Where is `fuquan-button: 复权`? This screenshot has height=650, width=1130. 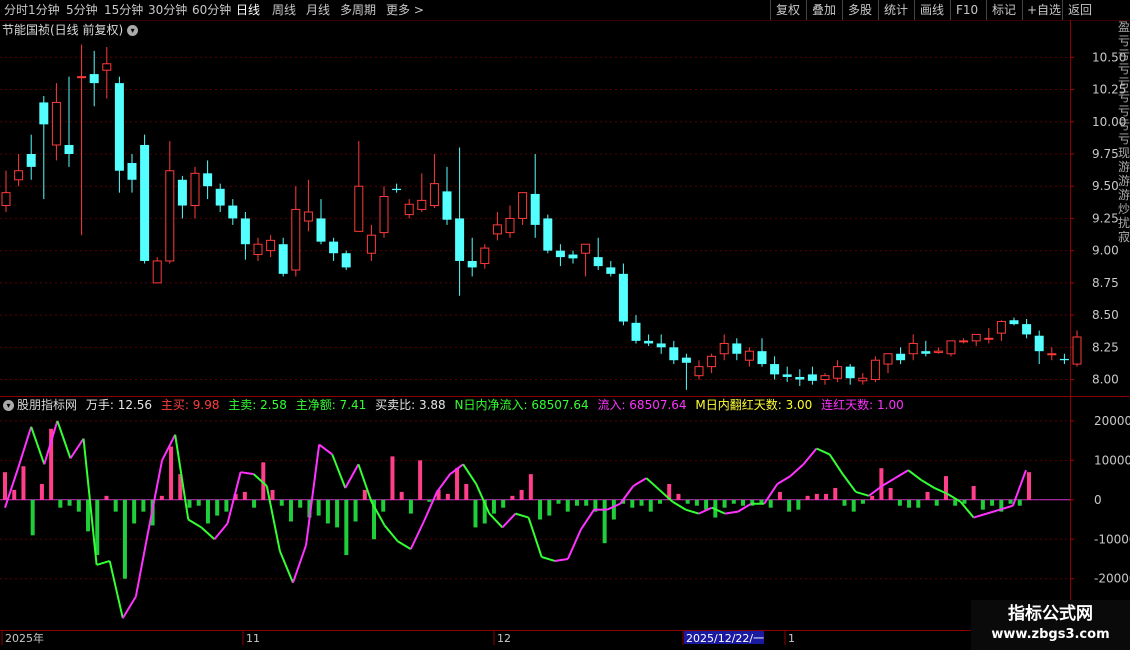
fuquan-button: 复权 is located at coordinates (788, 10).